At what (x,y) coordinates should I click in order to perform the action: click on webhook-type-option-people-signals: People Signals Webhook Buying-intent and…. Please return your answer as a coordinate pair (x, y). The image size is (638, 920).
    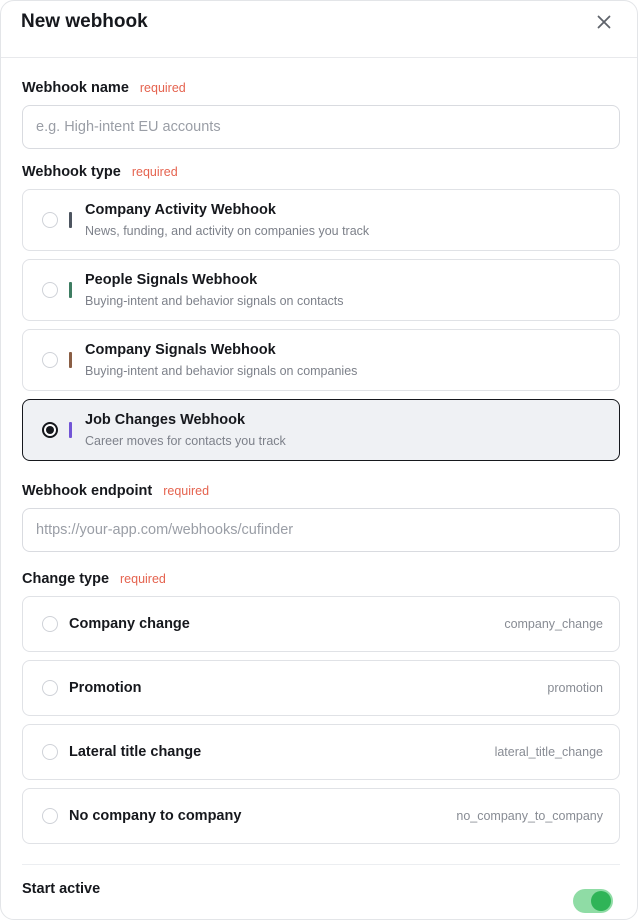
    Looking at the image, I should click on (321, 290).